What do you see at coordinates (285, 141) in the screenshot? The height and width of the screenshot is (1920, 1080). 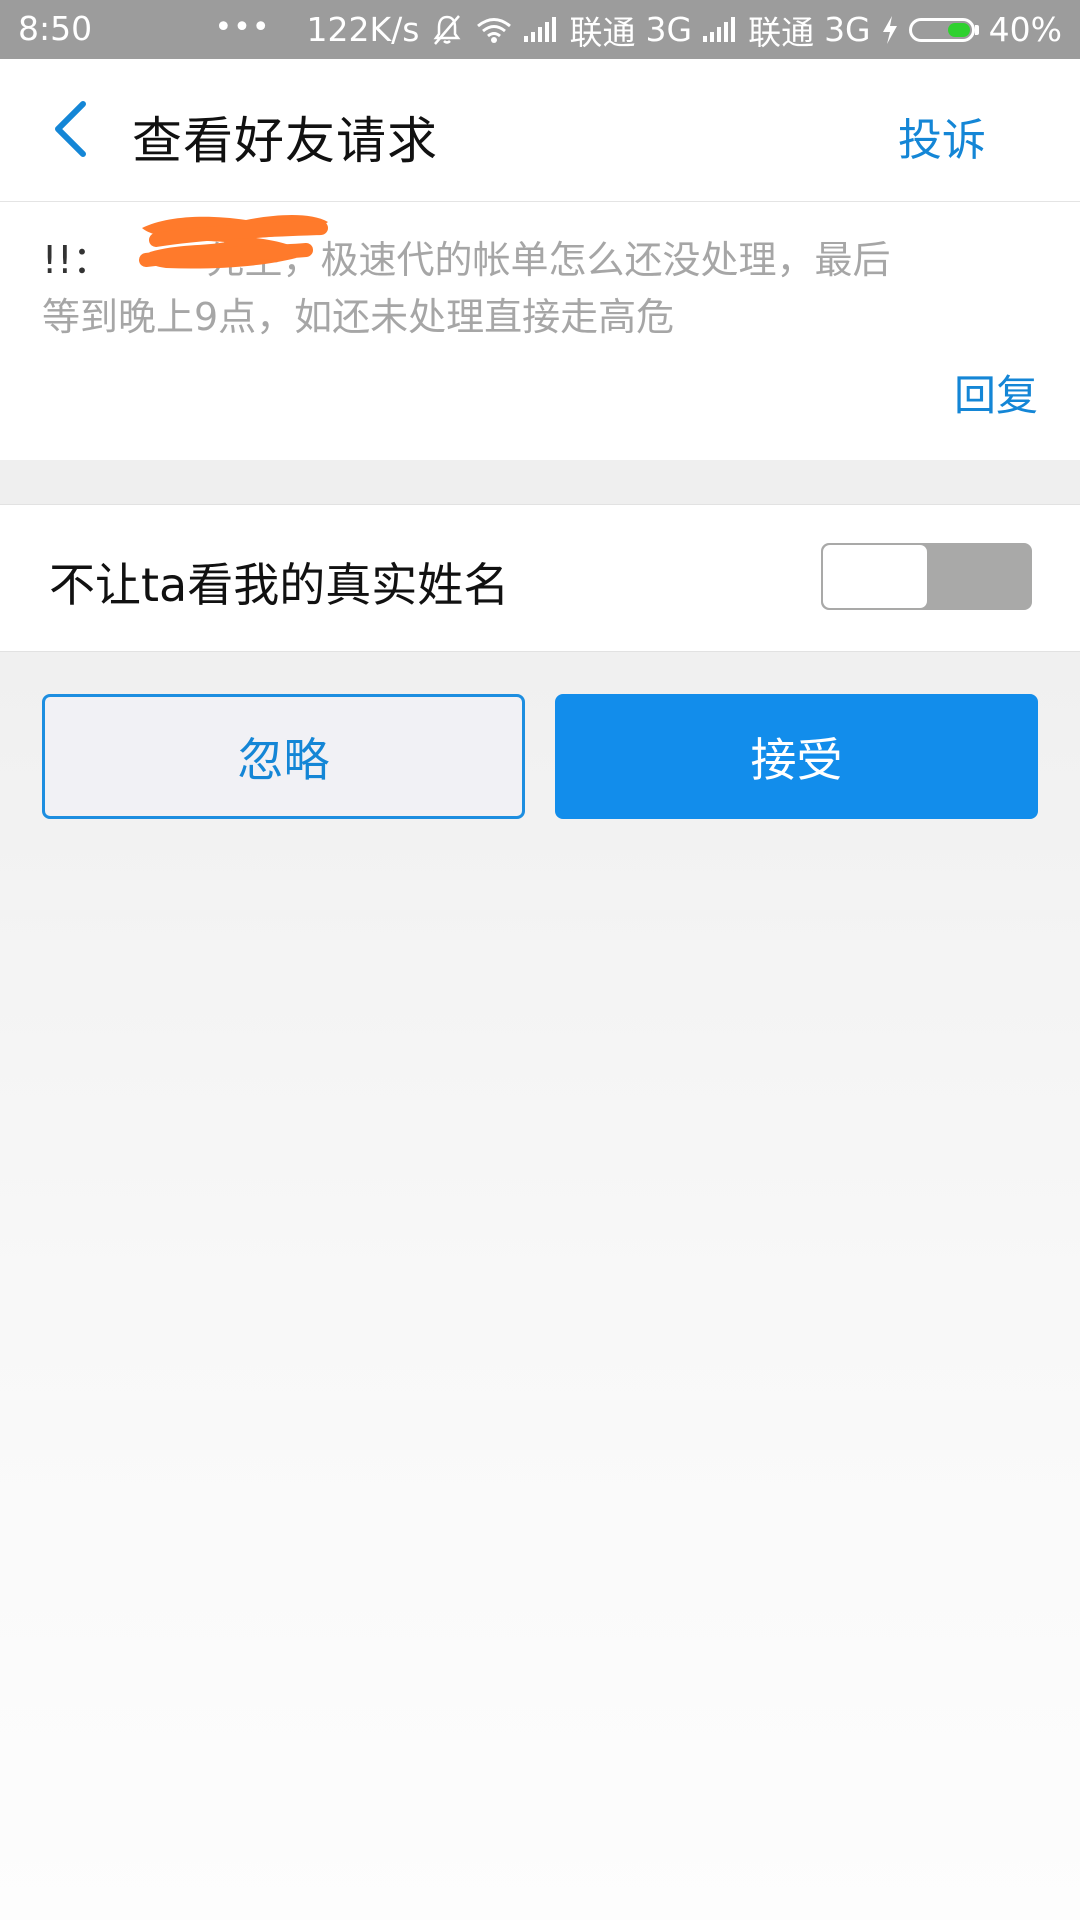 I see `page-title: 查看好友请求` at bounding box center [285, 141].